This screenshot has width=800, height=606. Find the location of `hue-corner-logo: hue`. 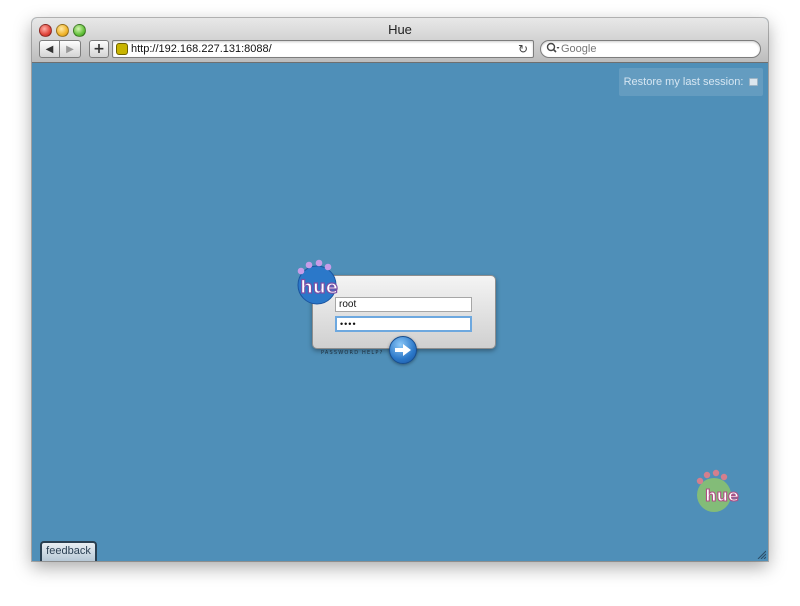

hue-corner-logo: hue is located at coordinates (718, 490).